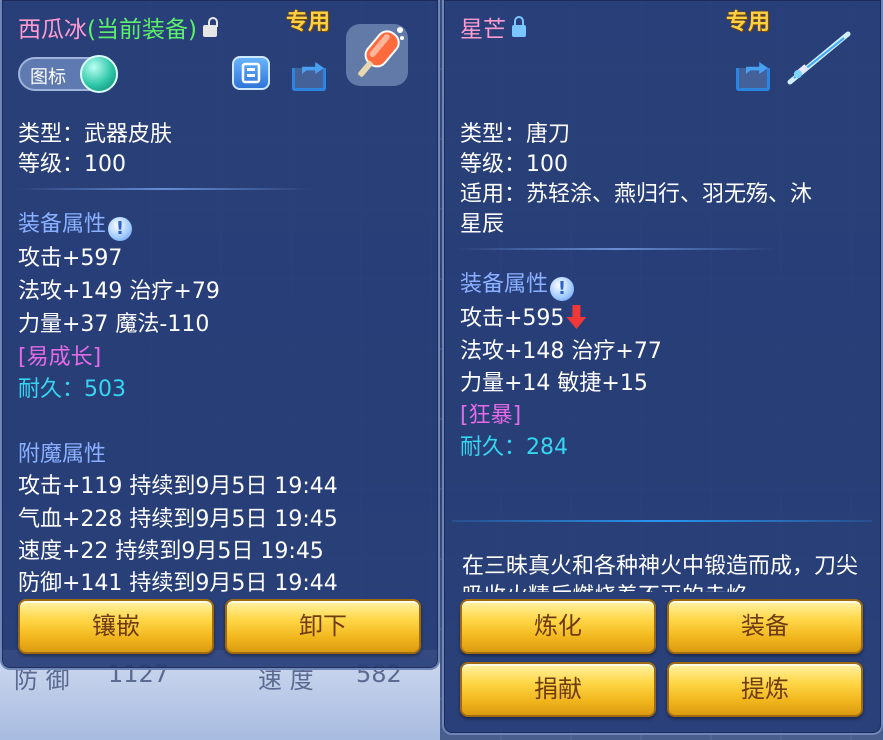  What do you see at coordinates (99, 74) in the screenshot?
I see `toggle-knob` at bounding box center [99, 74].